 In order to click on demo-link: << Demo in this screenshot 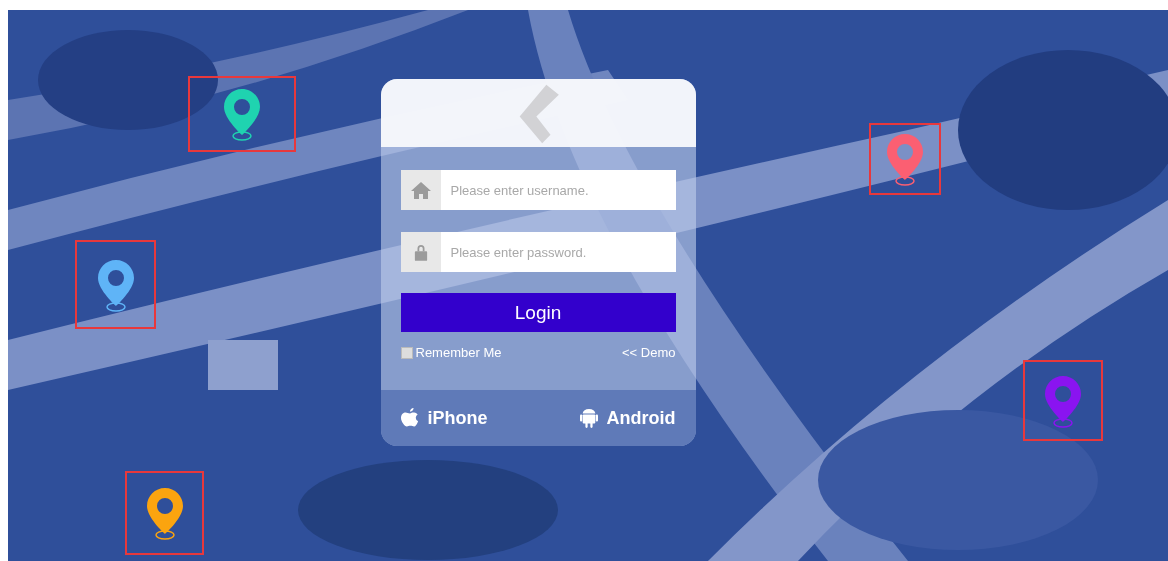, I will do `click(649, 352)`.